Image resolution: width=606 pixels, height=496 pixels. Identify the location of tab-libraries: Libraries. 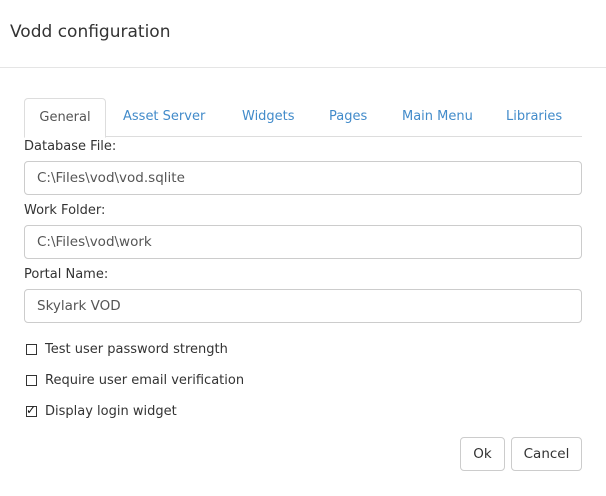
(534, 117).